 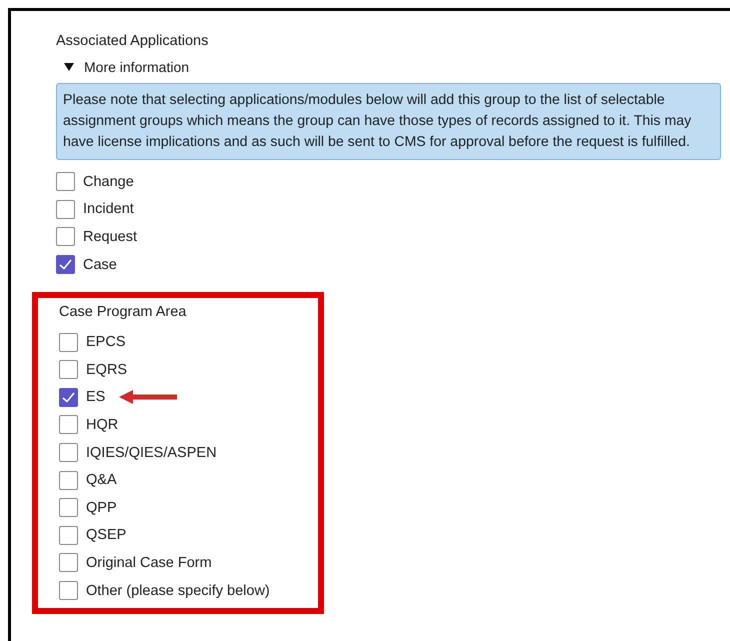 What do you see at coordinates (106, 535) in the screenshot?
I see `checkbox-label: QSEP` at bounding box center [106, 535].